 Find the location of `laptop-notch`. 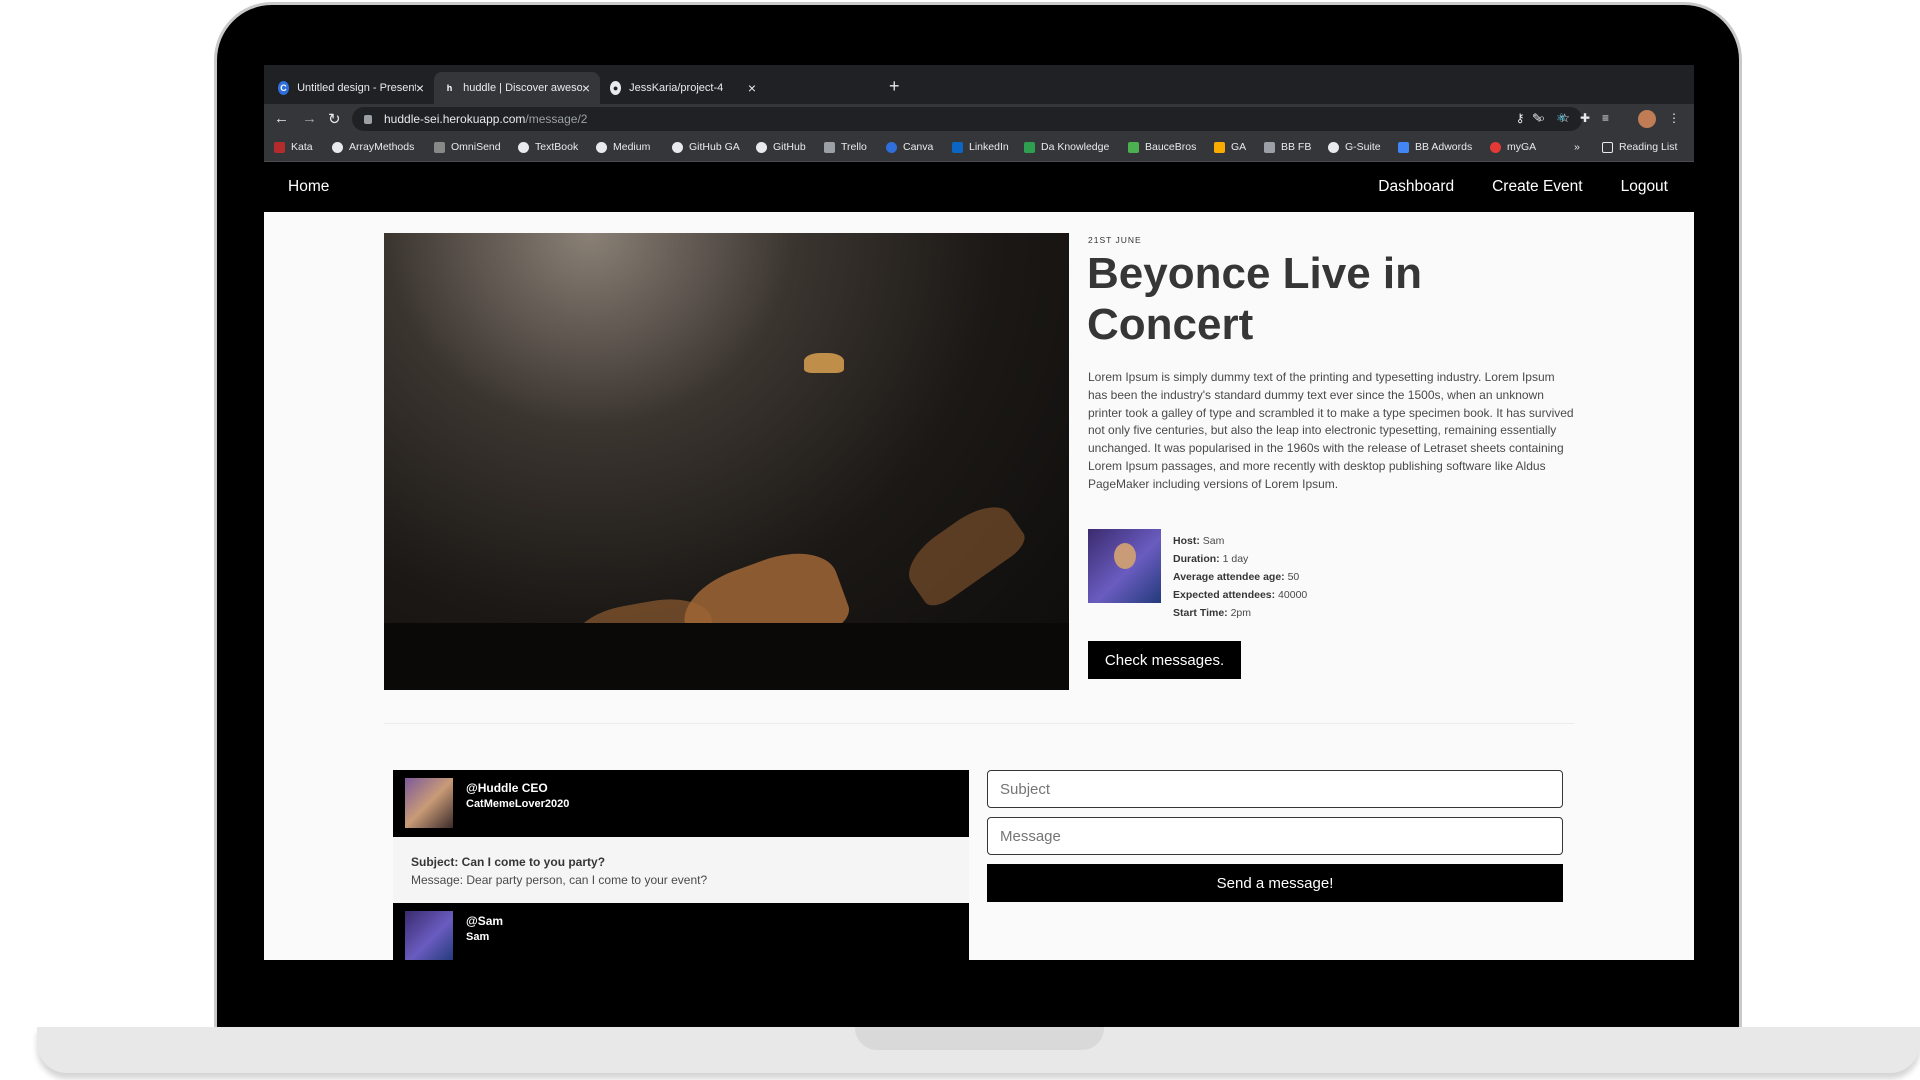

laptop-notch is located at coordinates (979, 1038).